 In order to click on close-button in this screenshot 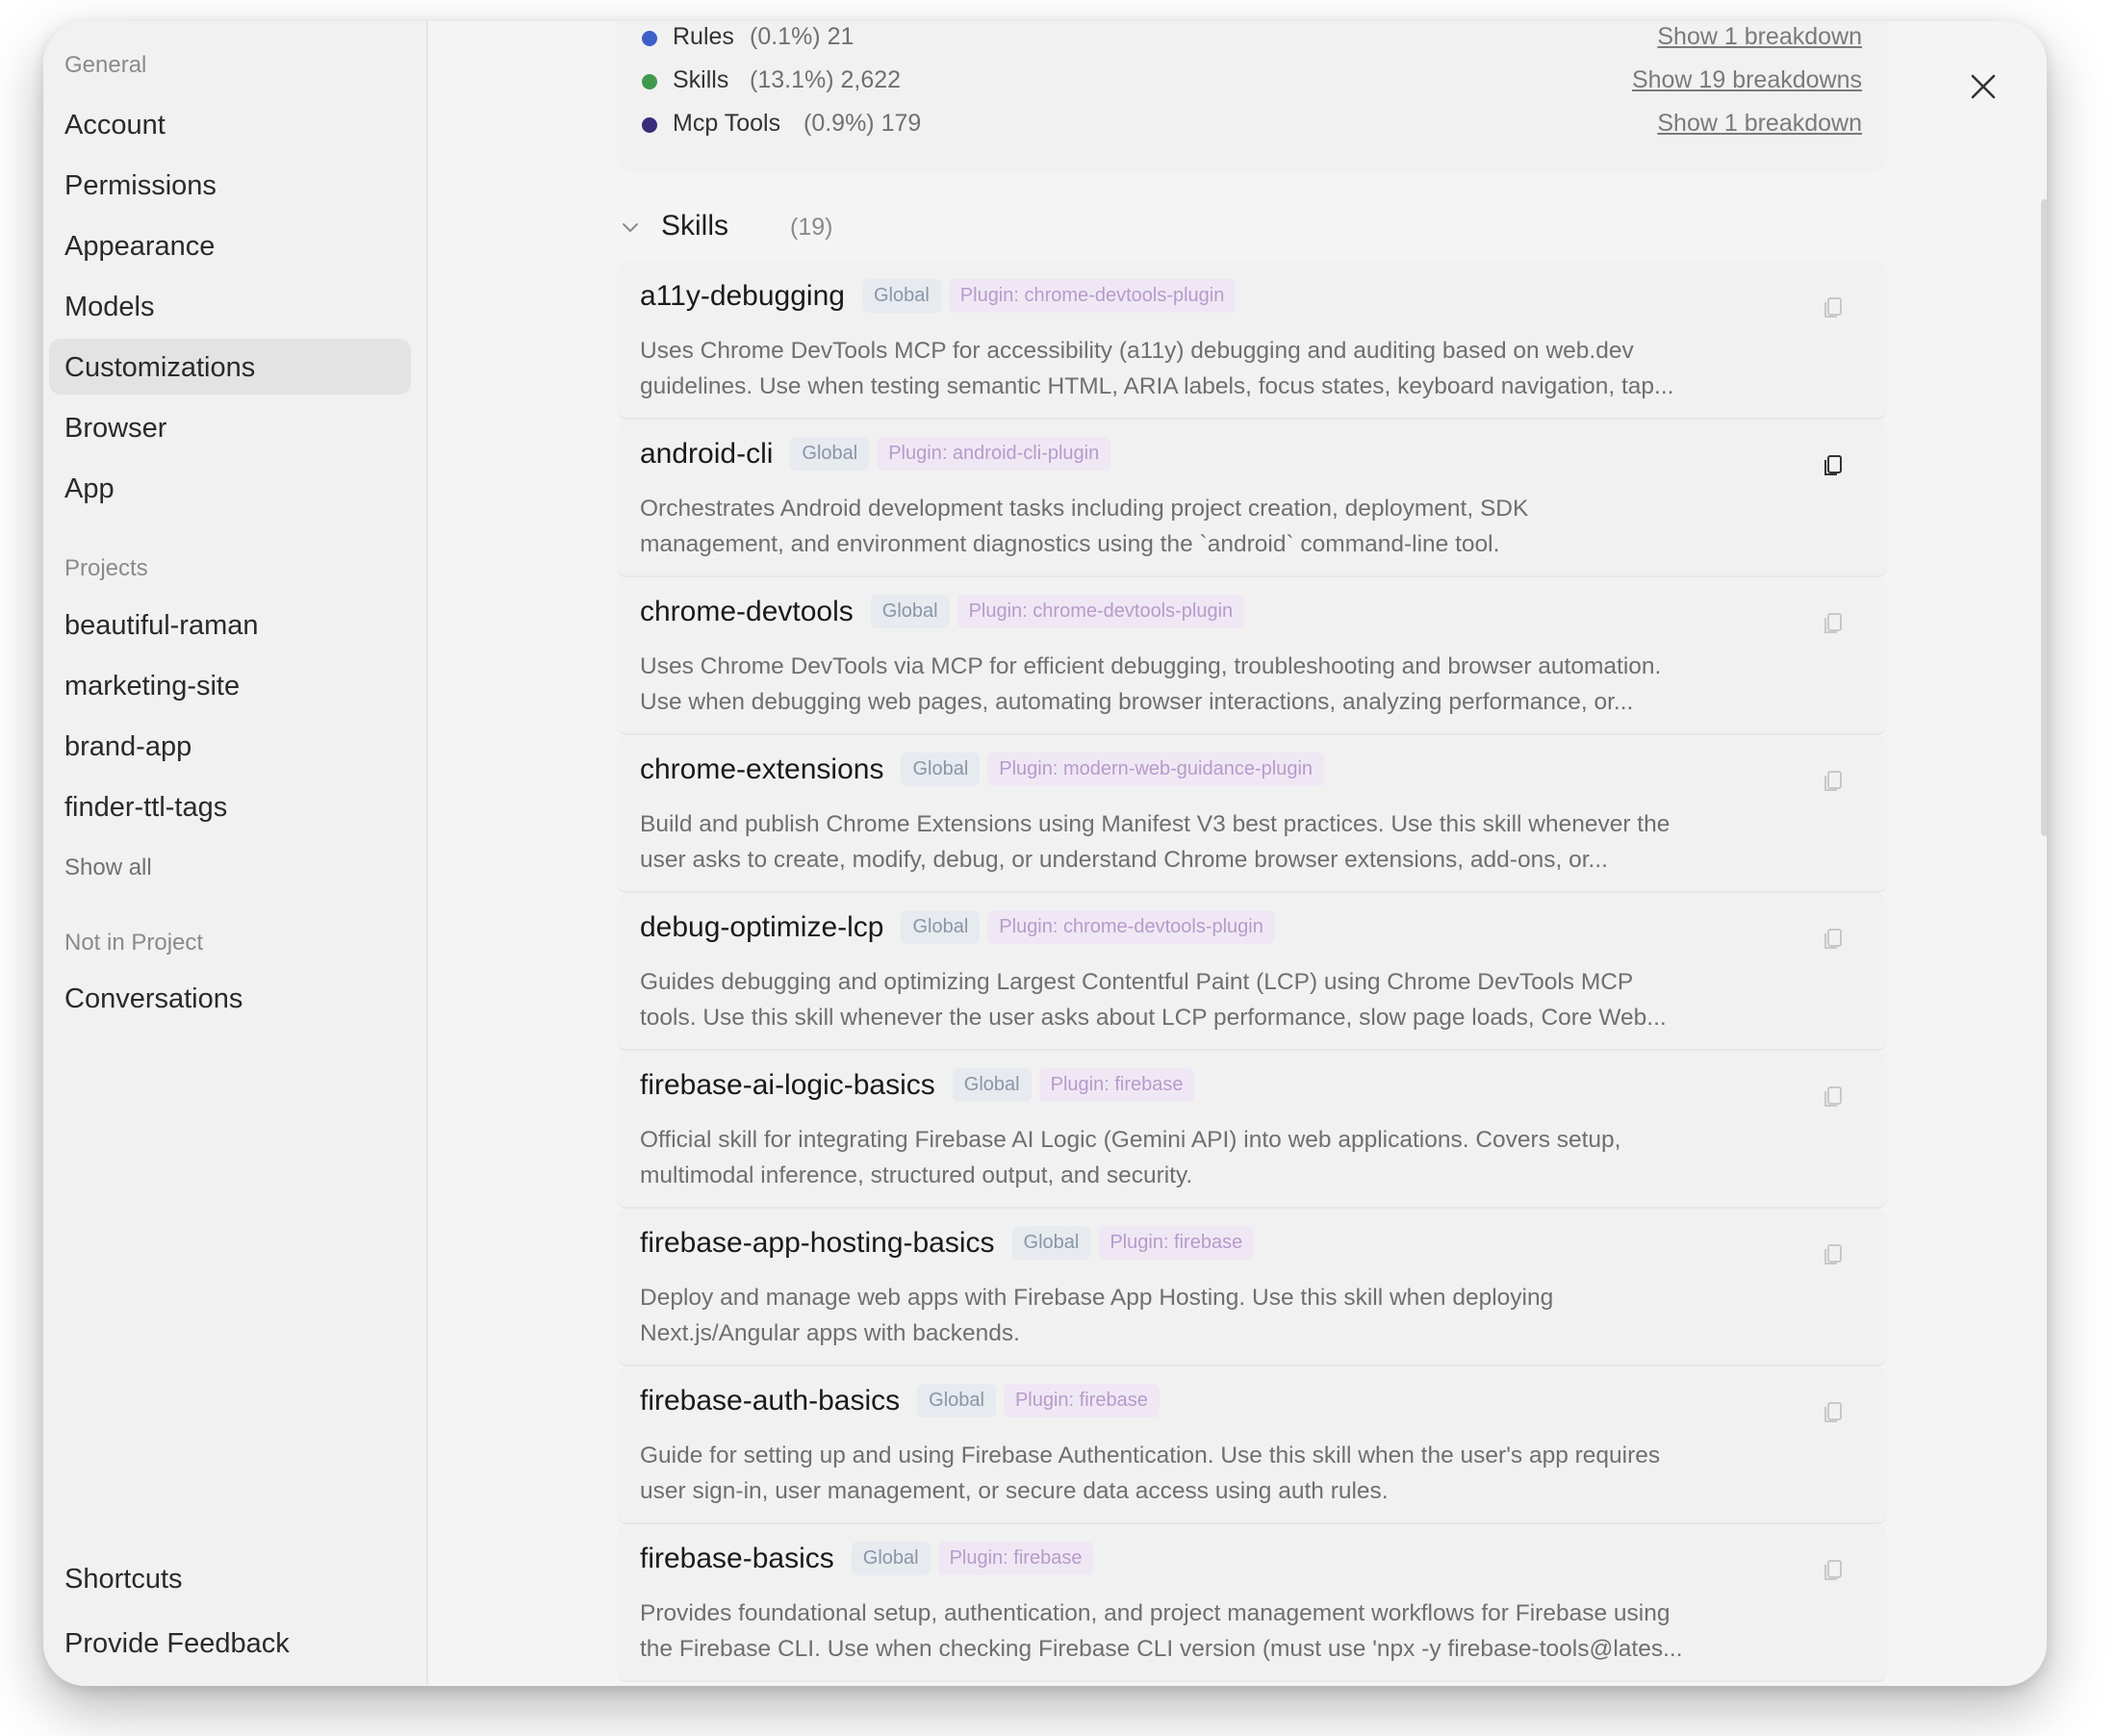, I will do `click(1983, 86)`.